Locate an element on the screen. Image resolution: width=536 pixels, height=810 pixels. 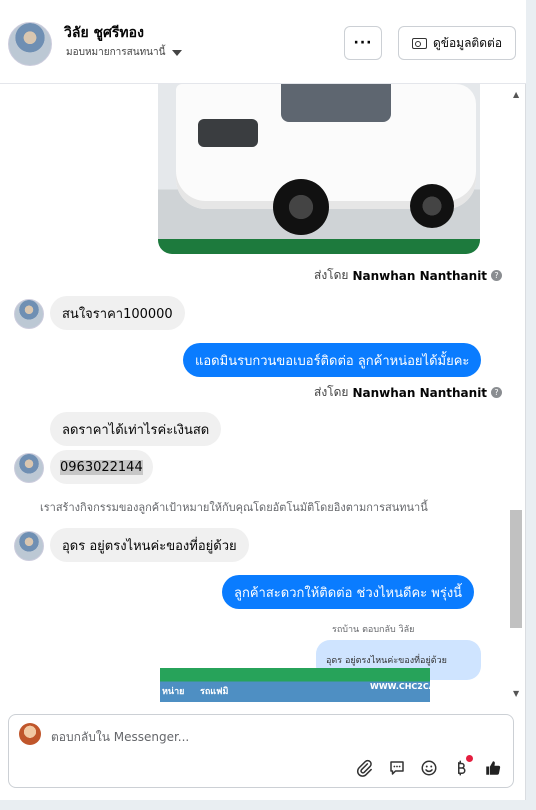
message-composer is located at coordinates (261, 751).